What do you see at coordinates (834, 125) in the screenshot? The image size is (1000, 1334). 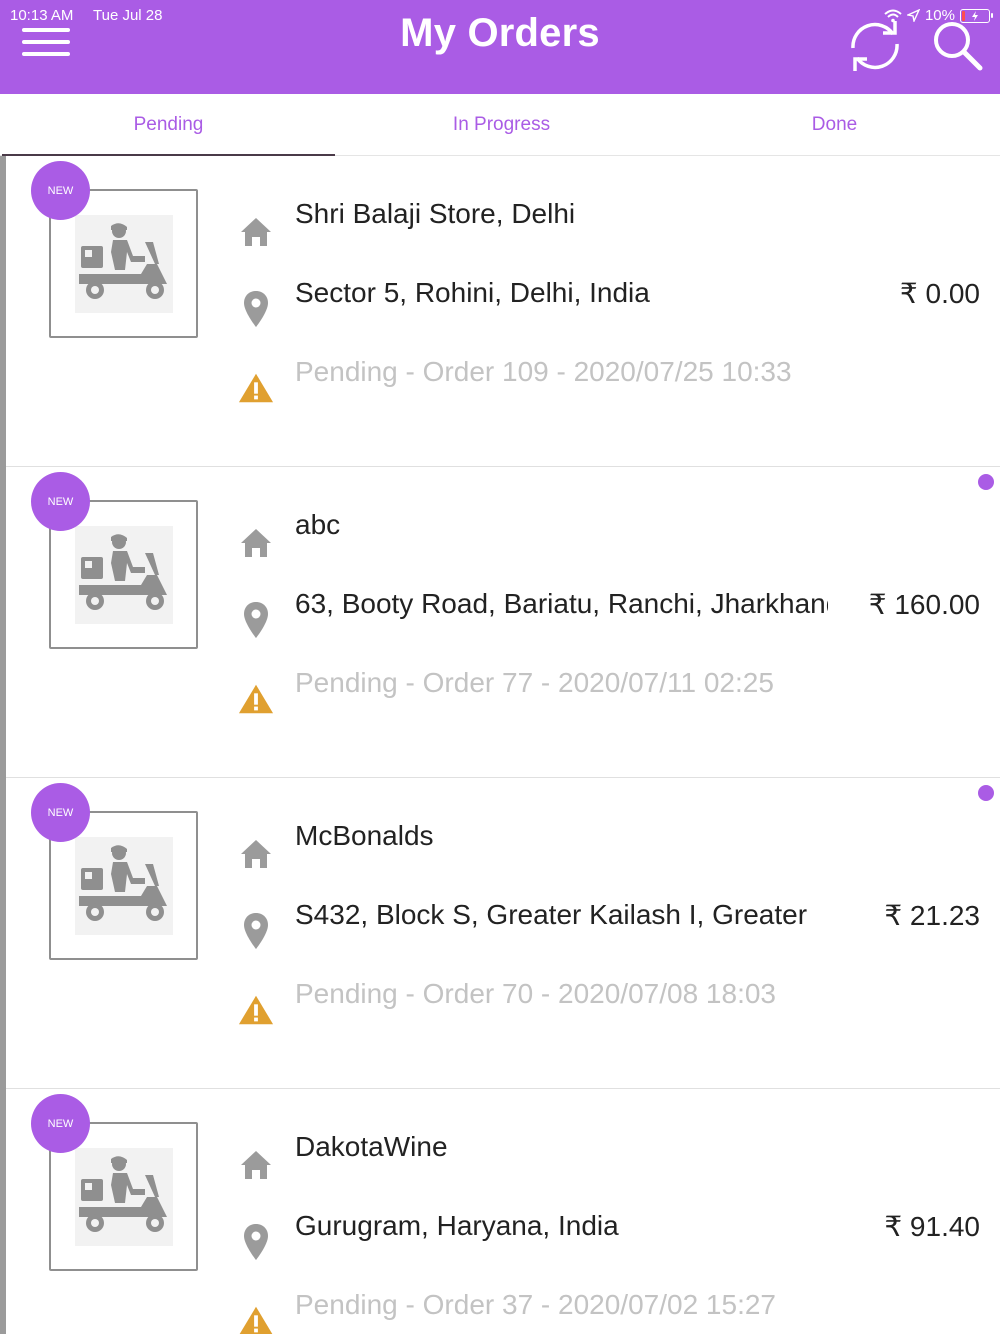 I see `tab-done: Done` at bounding box center [834, 125].